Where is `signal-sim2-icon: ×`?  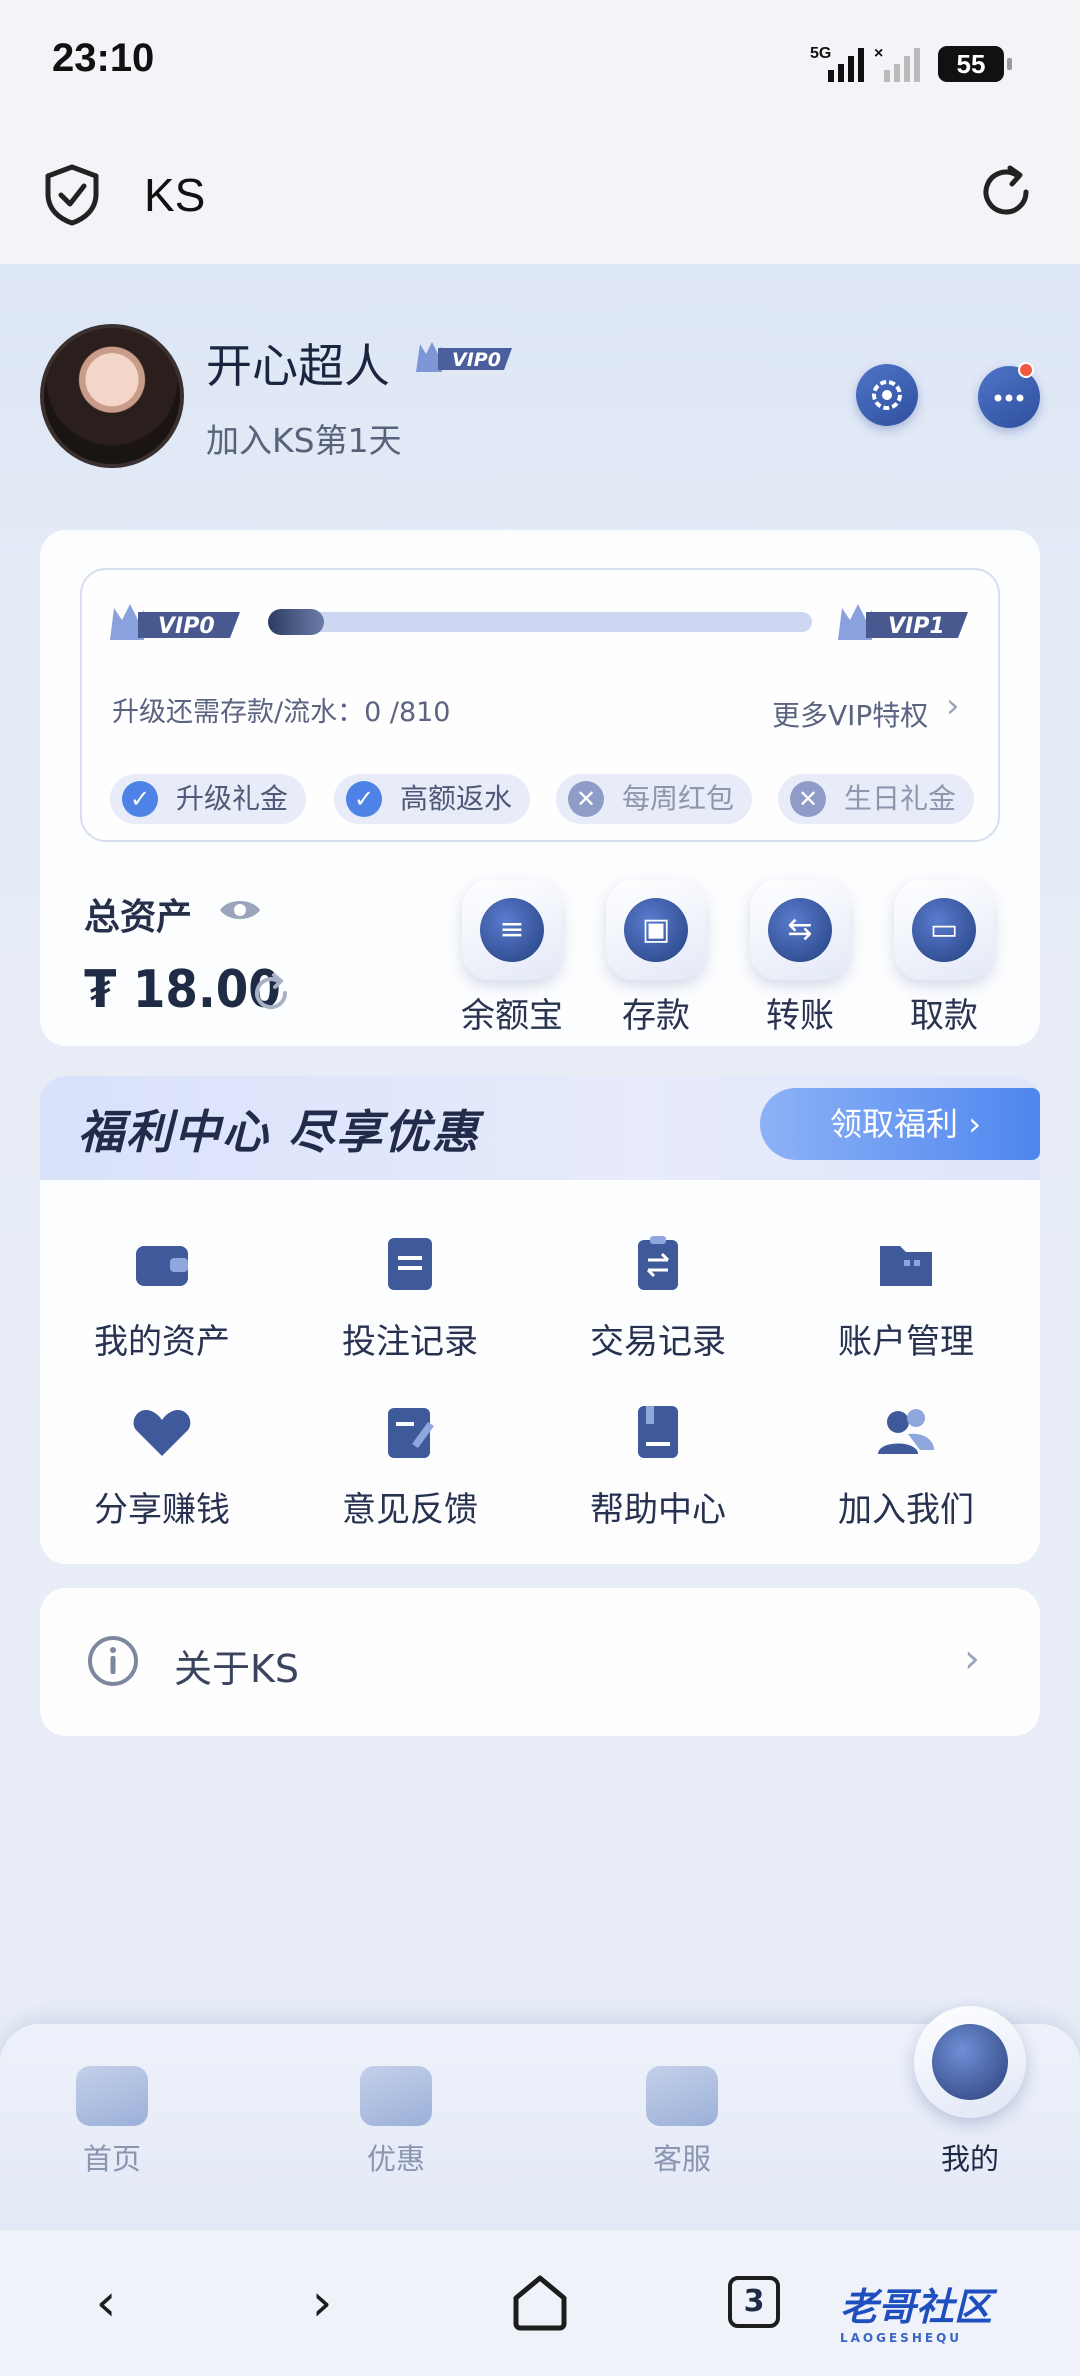
signal-sim2-icon: × is located at coordinates (897, 63).